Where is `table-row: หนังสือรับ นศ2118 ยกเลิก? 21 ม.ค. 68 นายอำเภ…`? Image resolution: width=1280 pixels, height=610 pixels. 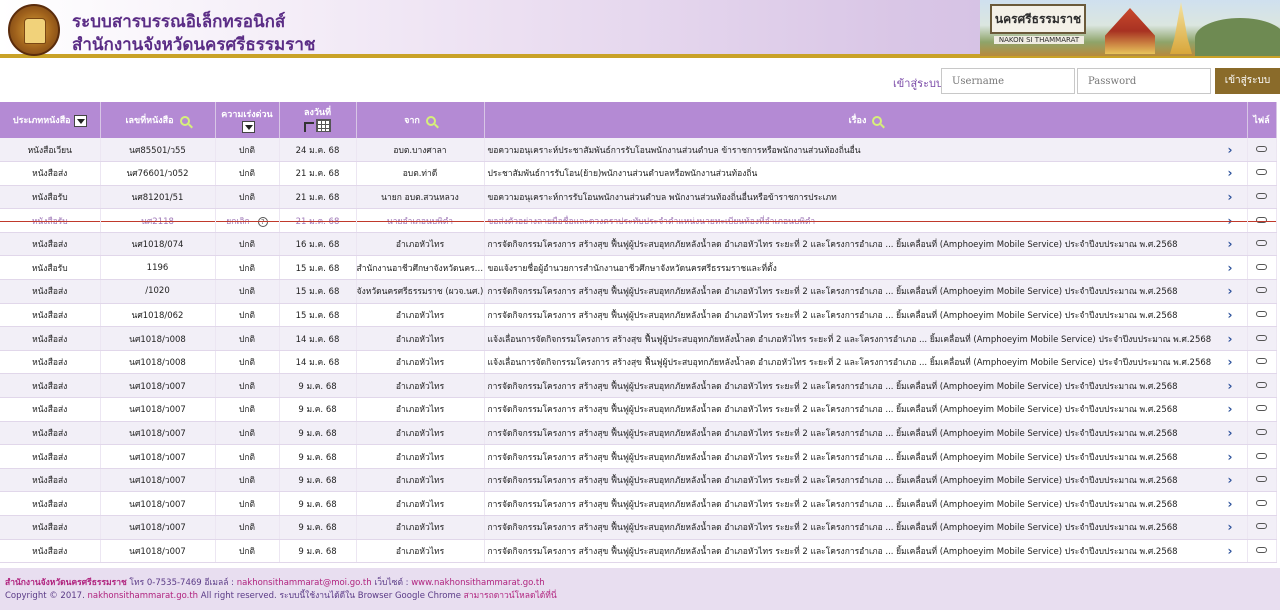 table-row: หนังสือรับ นศ2118 ยกเลิก? 21 ม.ค. 68 นายอำเภ… is located at coordinates (638, 220).